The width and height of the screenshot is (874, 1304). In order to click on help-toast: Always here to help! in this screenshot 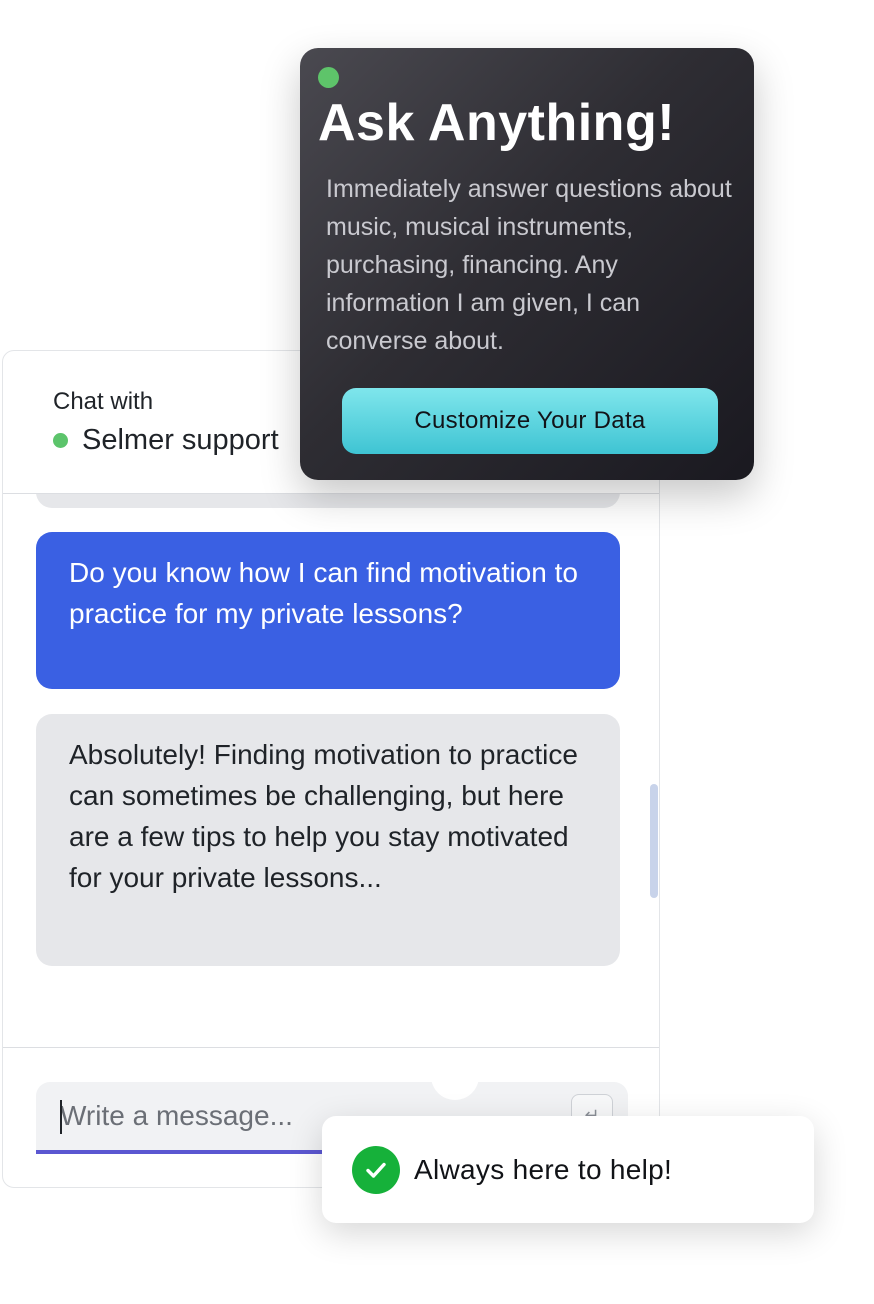, I will do `click(568, 1169)`.